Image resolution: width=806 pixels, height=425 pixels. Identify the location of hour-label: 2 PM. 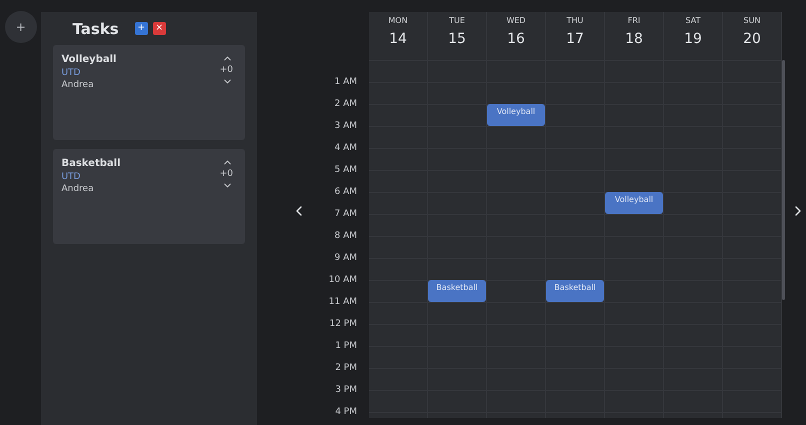
(346, 368).